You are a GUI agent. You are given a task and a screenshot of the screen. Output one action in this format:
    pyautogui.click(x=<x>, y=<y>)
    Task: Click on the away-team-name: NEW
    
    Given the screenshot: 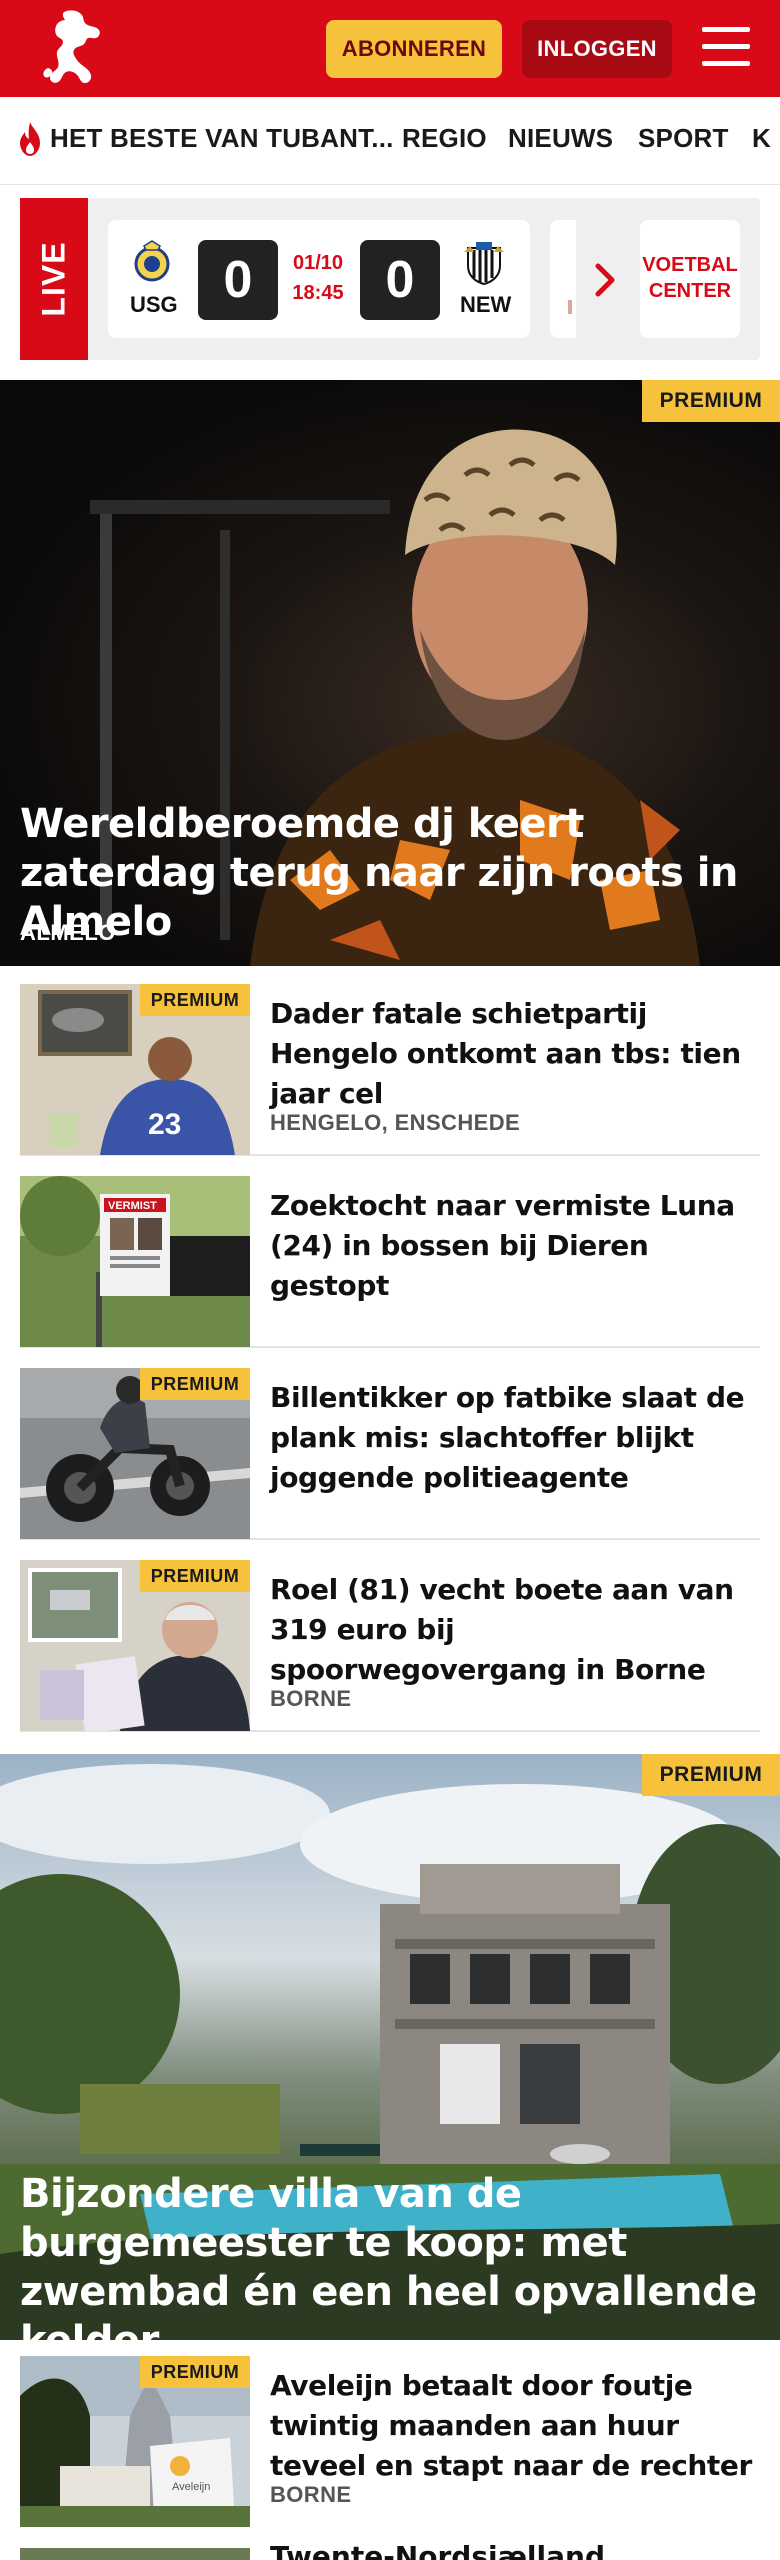 What is the action you would take?
    pyautogui.click(x=486, y=304)
    